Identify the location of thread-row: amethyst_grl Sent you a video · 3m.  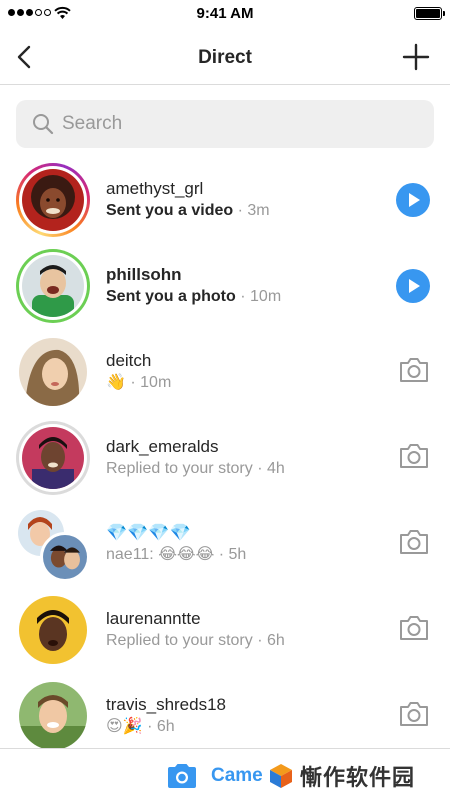
(225, 199).